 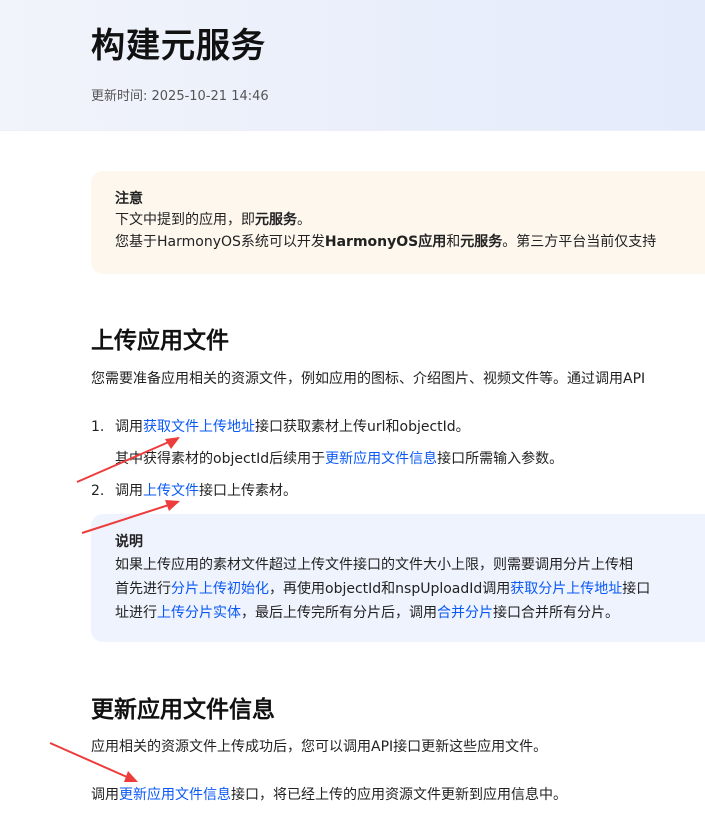 What do you see at coordinates (171, 491) in the screenshot?
I see `link-upload-file: 上传文件` at bounding box center [171, 491].